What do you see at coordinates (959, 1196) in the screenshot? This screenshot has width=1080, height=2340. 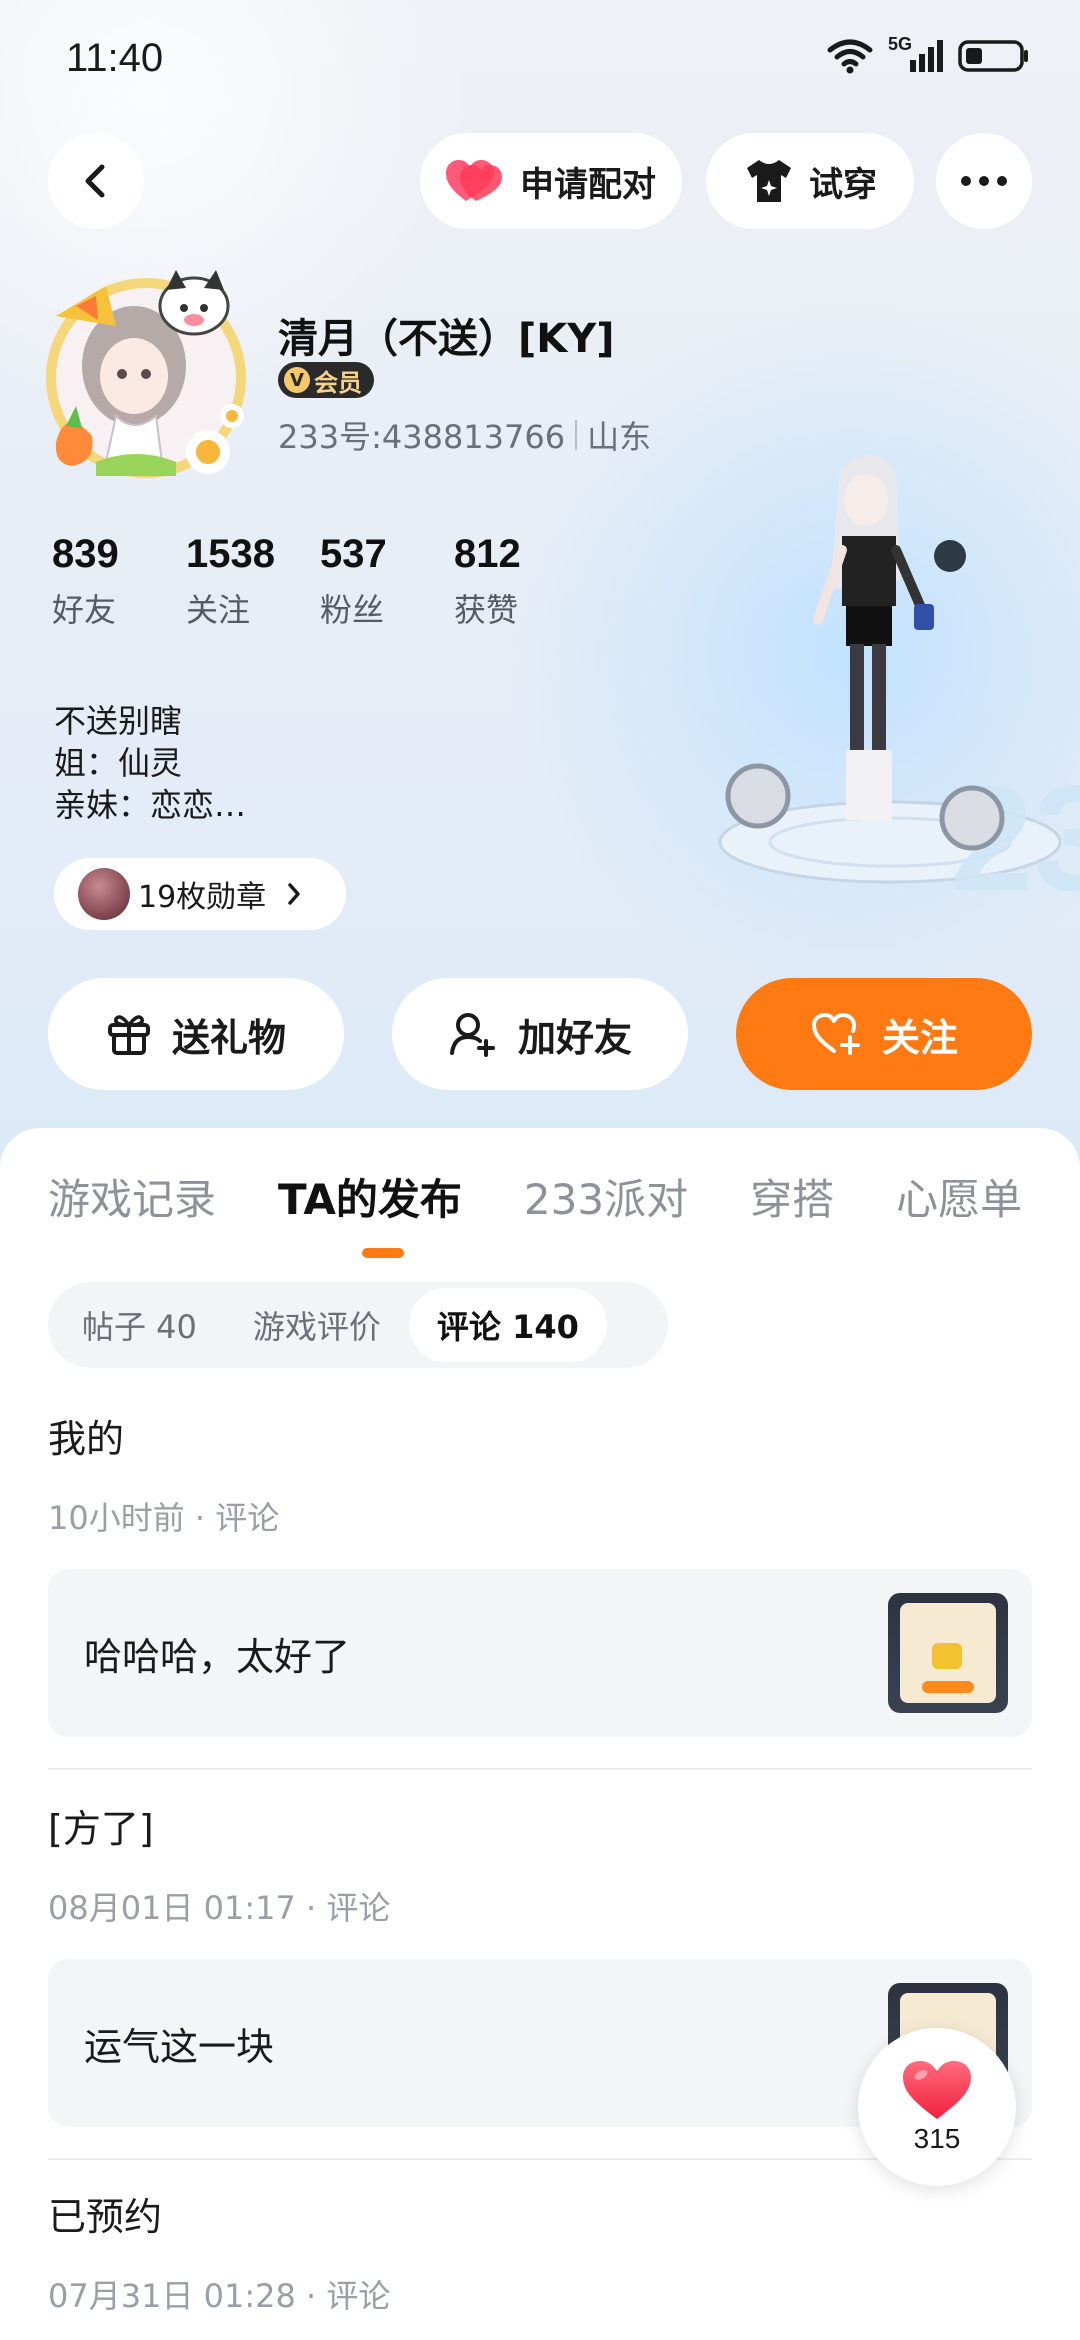 I see `tab-wishlist: 心愿单` at bounding box center [959, 1196].